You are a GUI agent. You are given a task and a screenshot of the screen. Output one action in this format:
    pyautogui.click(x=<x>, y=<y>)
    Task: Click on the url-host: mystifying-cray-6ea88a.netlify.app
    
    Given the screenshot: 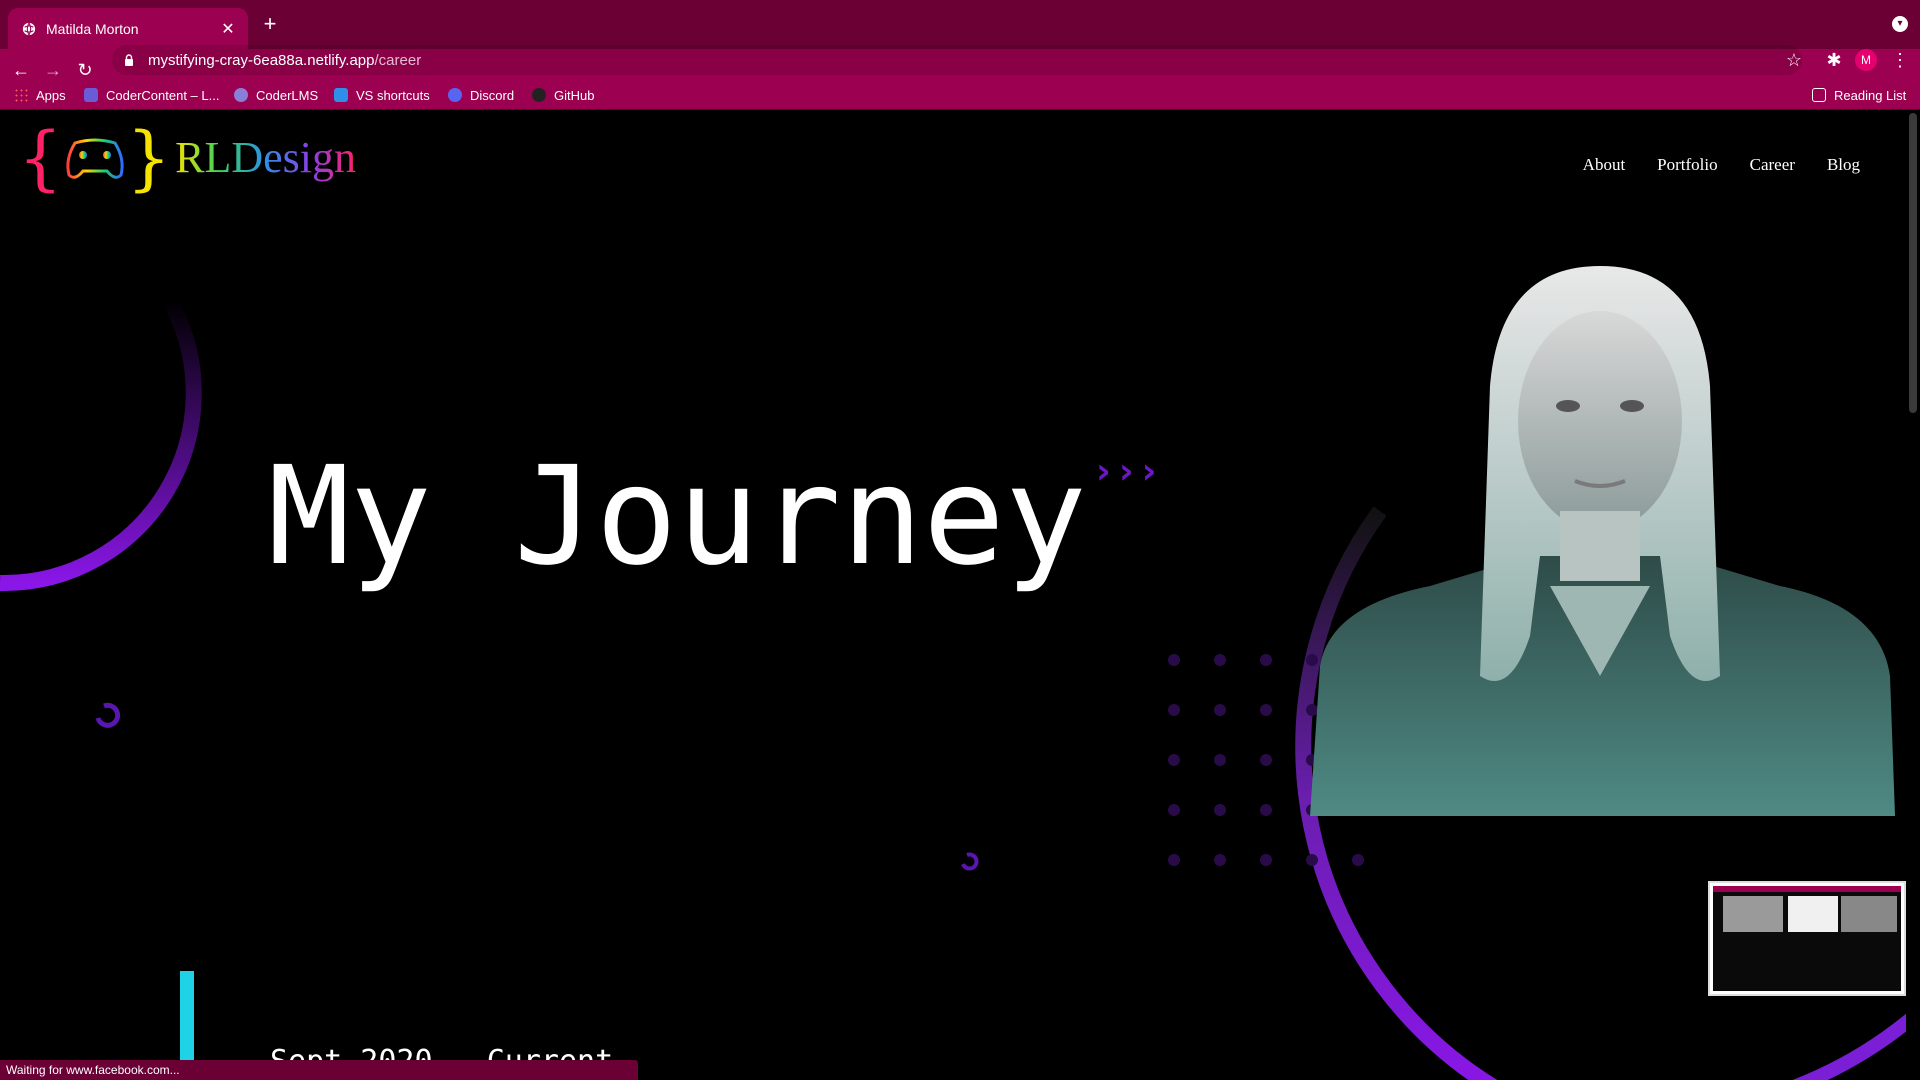 What is the action you would take?
    pyautogui.click(x=261, y=60)
    